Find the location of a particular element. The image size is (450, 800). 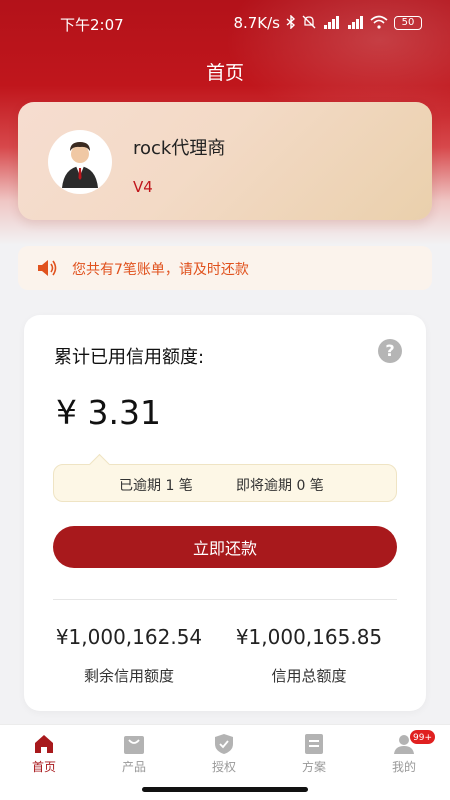

tab-plans: 方案 is located at coordinates (314, 754).